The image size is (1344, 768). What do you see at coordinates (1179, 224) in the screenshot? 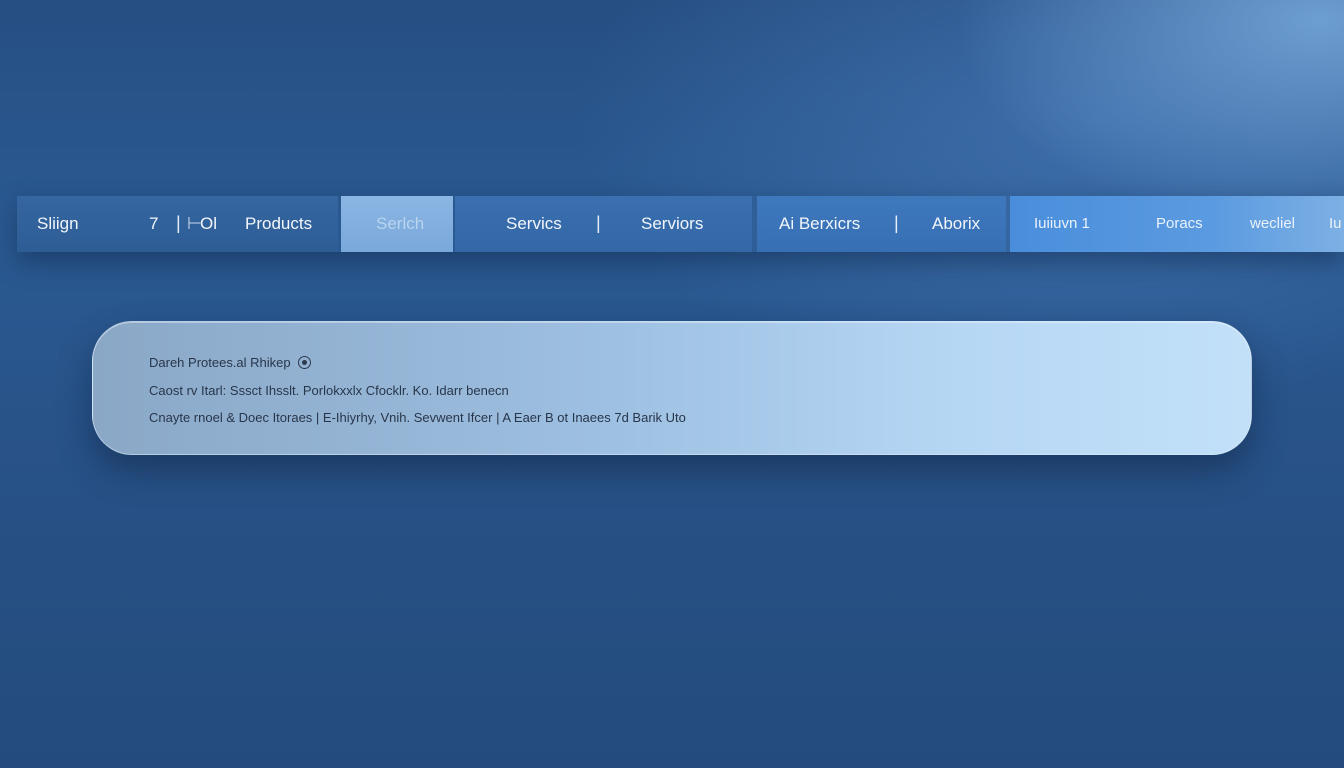
I see `nav-item-extra-2: Poracs` at bounding box center [1179, 224].